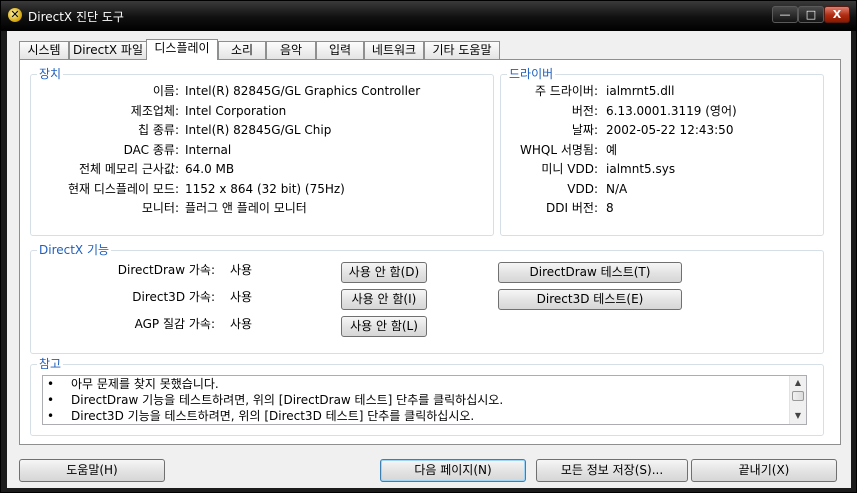 The image size is (857, 493). What do you see at coordinates (837, 14) in the screenshot?
I see `close-button: X` at bounding box center [837, 14].